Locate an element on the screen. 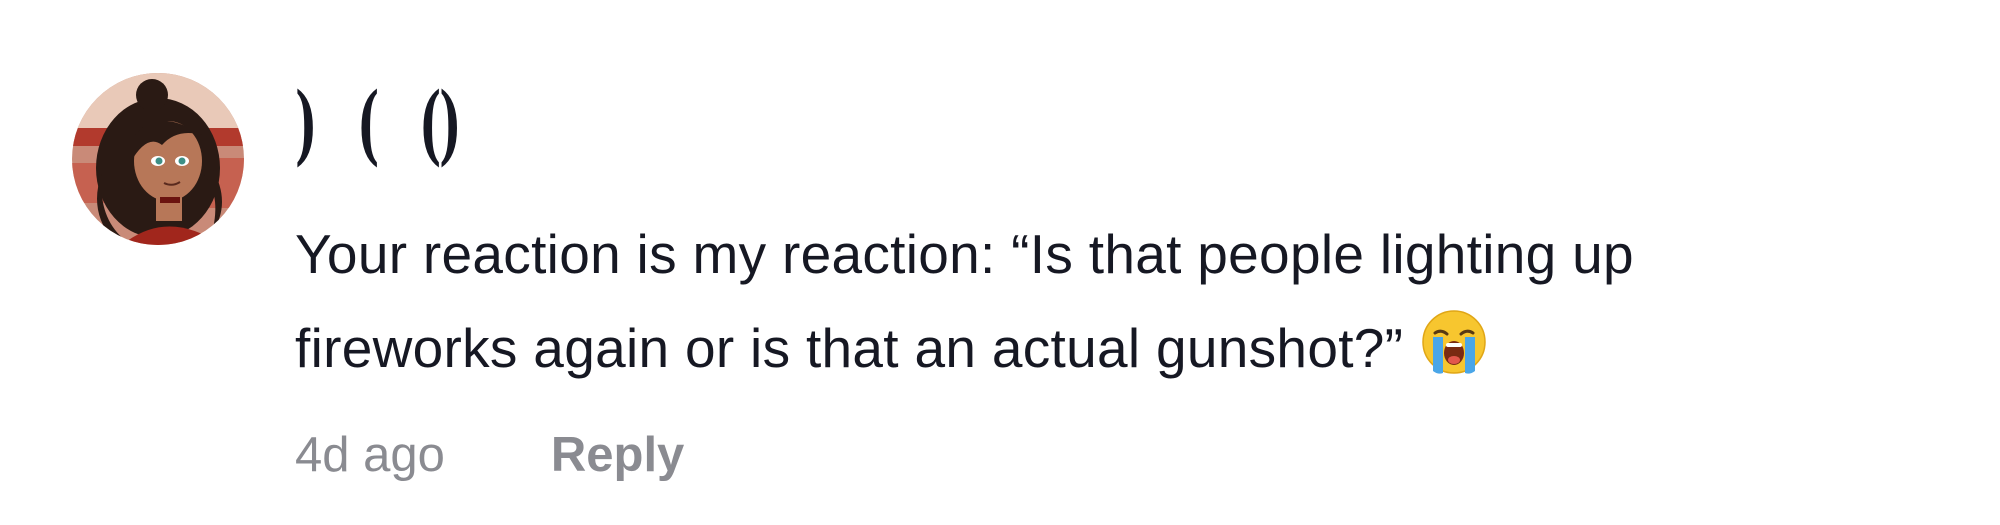 Image resolution: width=2000 pixels, height=525 pixels. avatar-image is located at coordinates (158, 159).